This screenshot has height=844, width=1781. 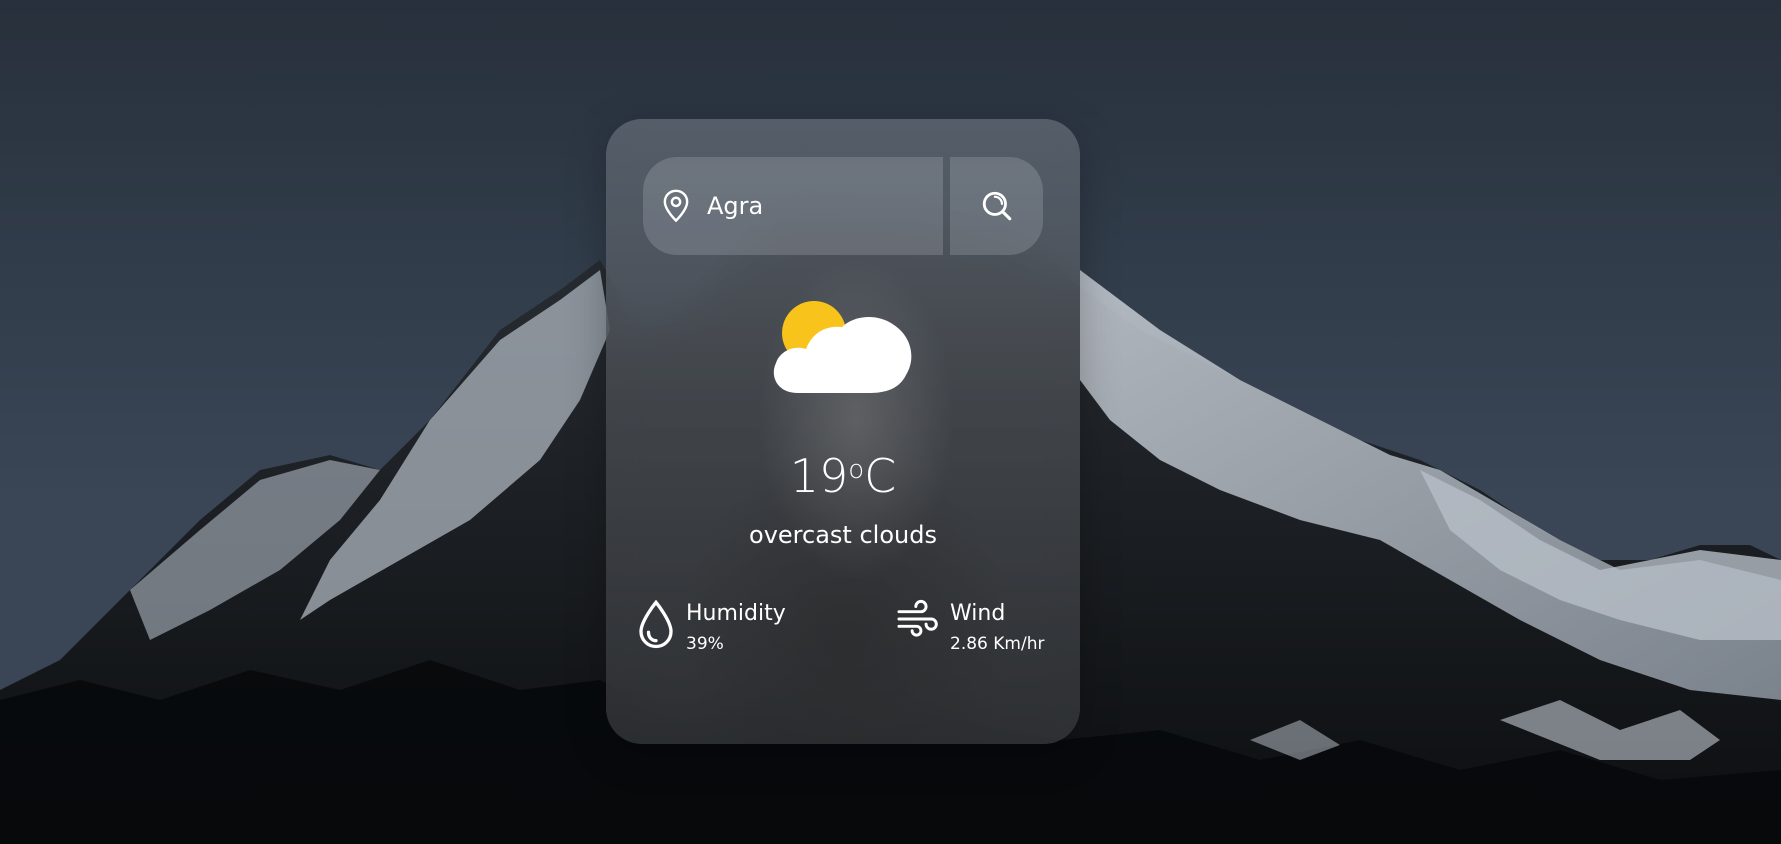 What do you see at coordinates (656, 624) in the screenshot?
I see `water-drop-icon` at bounding box center [656, 624].